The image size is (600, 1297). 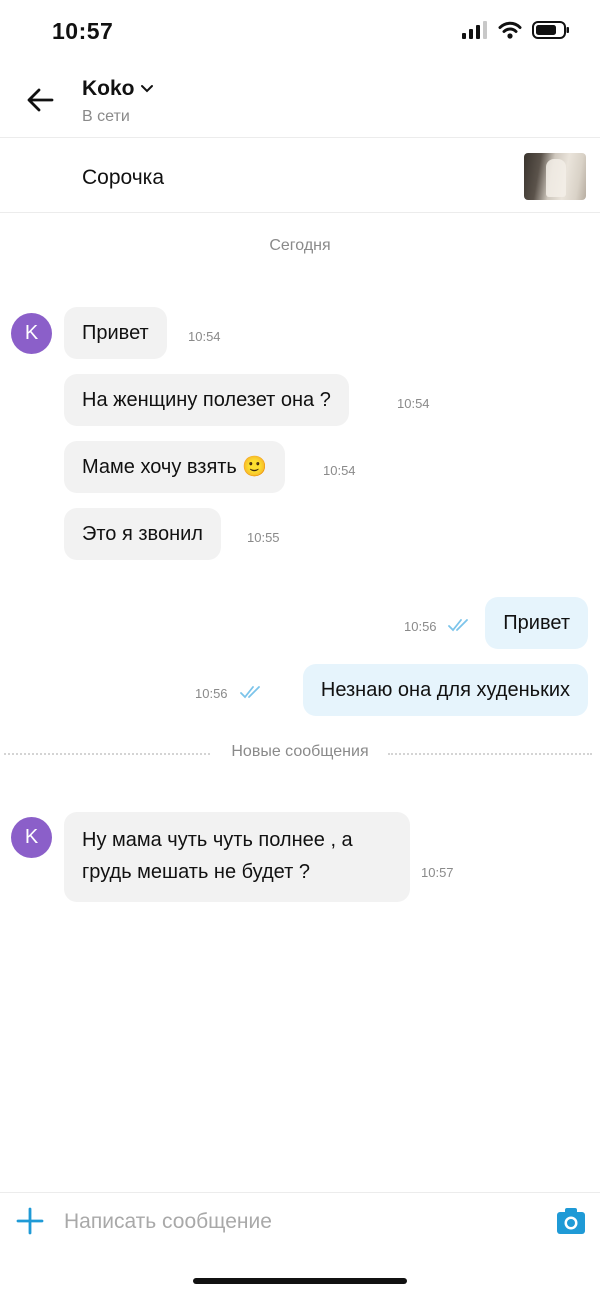 What do you see at coordinates (550, 30) in the screenshot?
I see `battery-icon` at bounding box center [550, 30].